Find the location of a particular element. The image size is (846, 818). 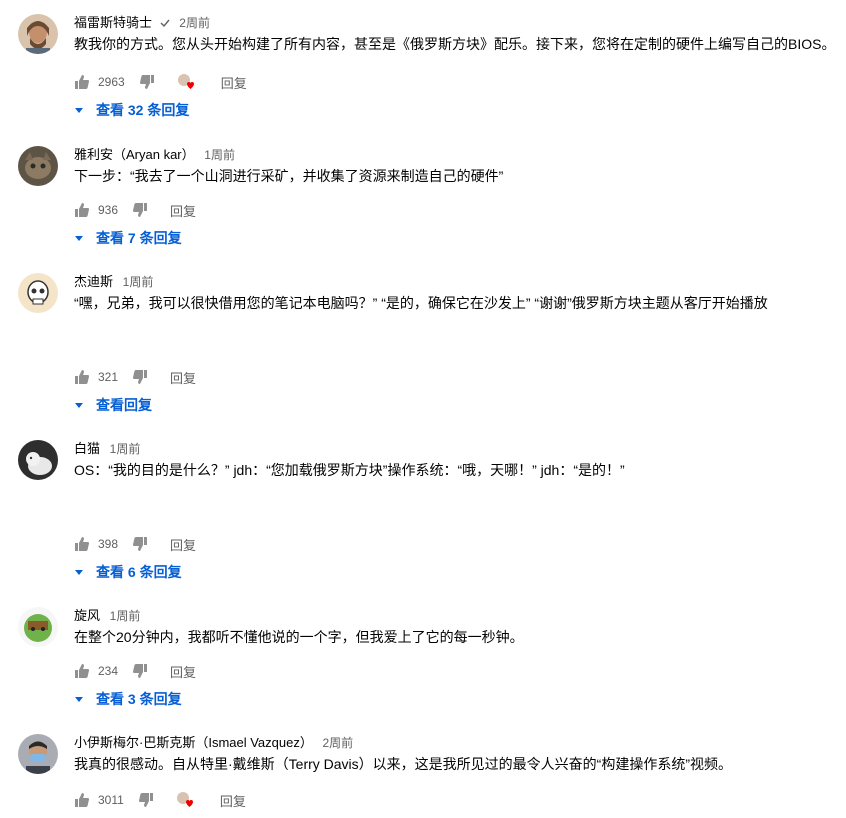

view-replies-button: 查看回复 is located at coordinates (113, 405).